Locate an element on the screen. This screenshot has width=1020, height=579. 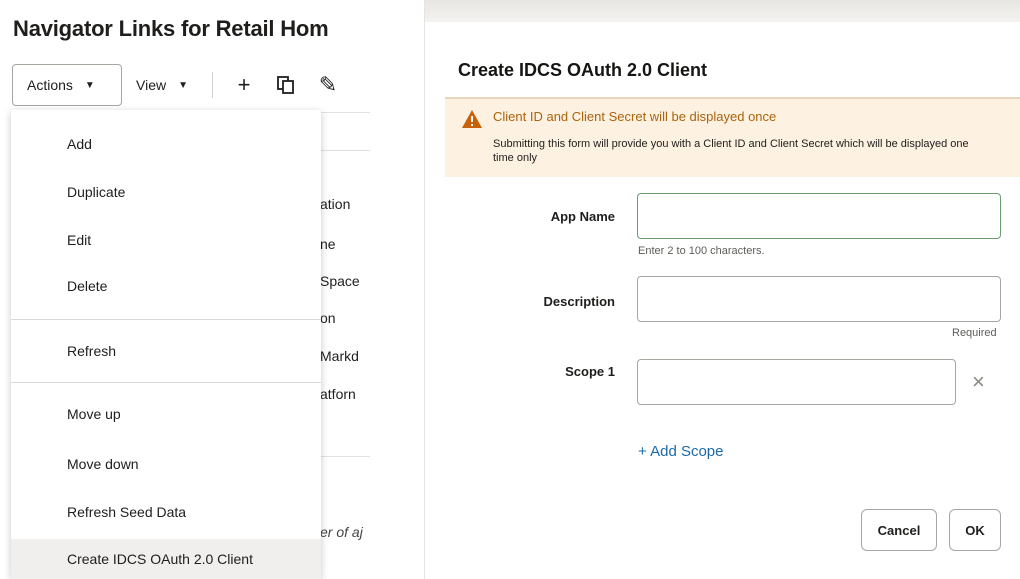
toolbar-divider is located at coordinates (212, 85).